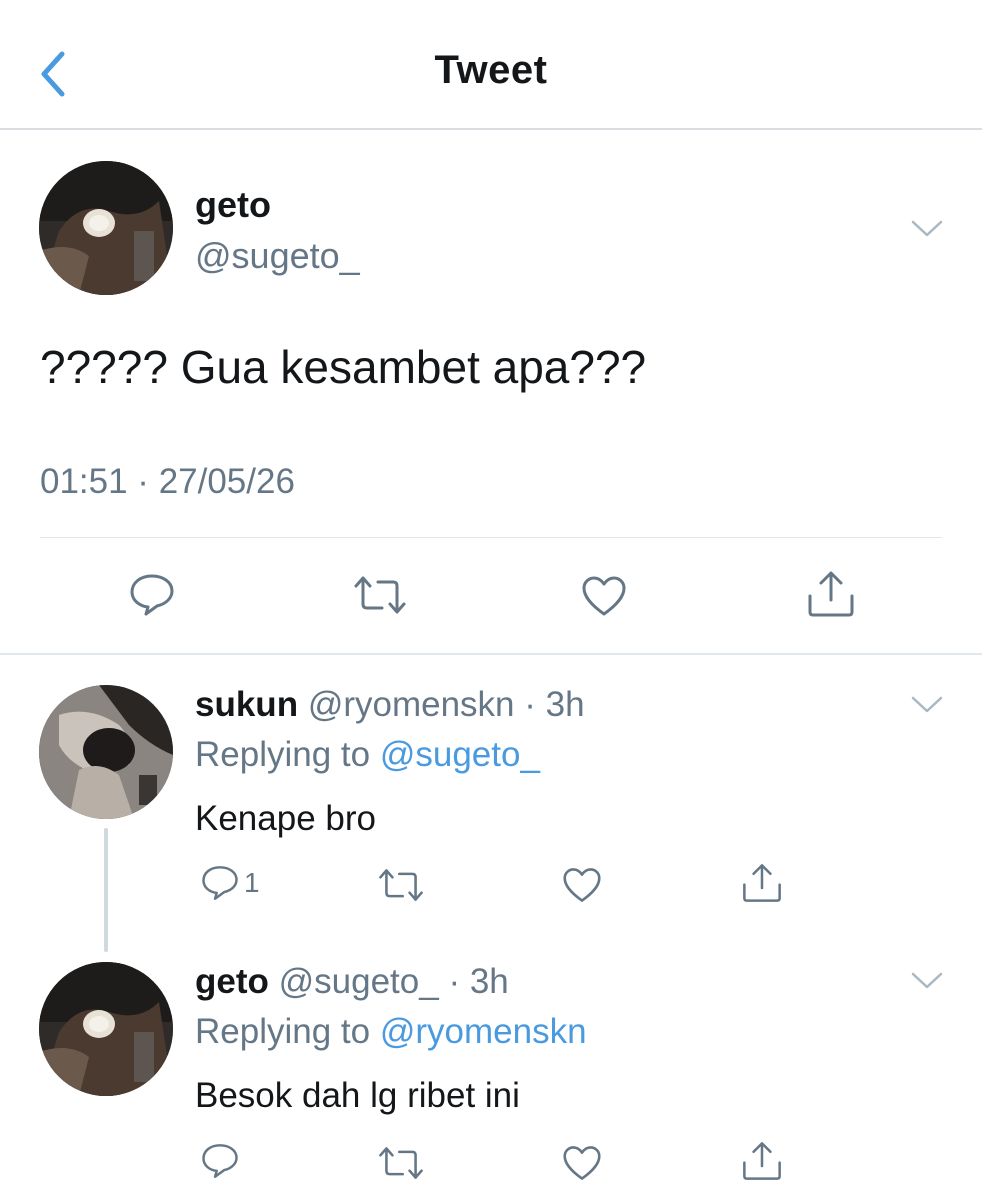 Image resolution: width=982 pixels, height=1200 pixels. Describe the element at coordinates (285, 818) in the screenshot. I see `reply-text: Kenape bro` at that location.